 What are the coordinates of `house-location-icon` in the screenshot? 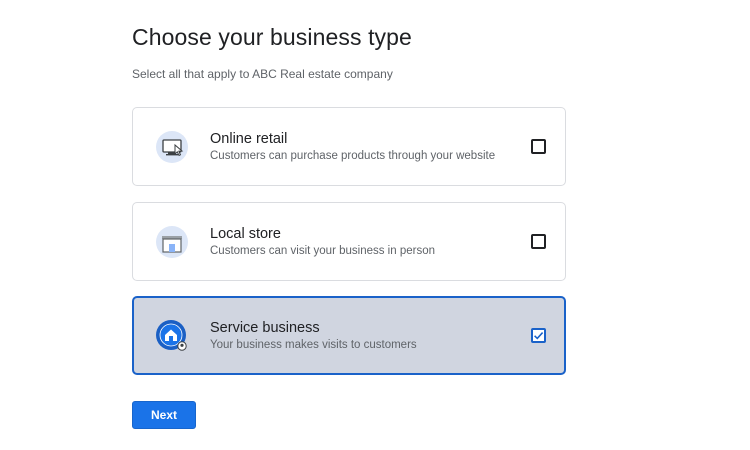 It's located at (172, 336).